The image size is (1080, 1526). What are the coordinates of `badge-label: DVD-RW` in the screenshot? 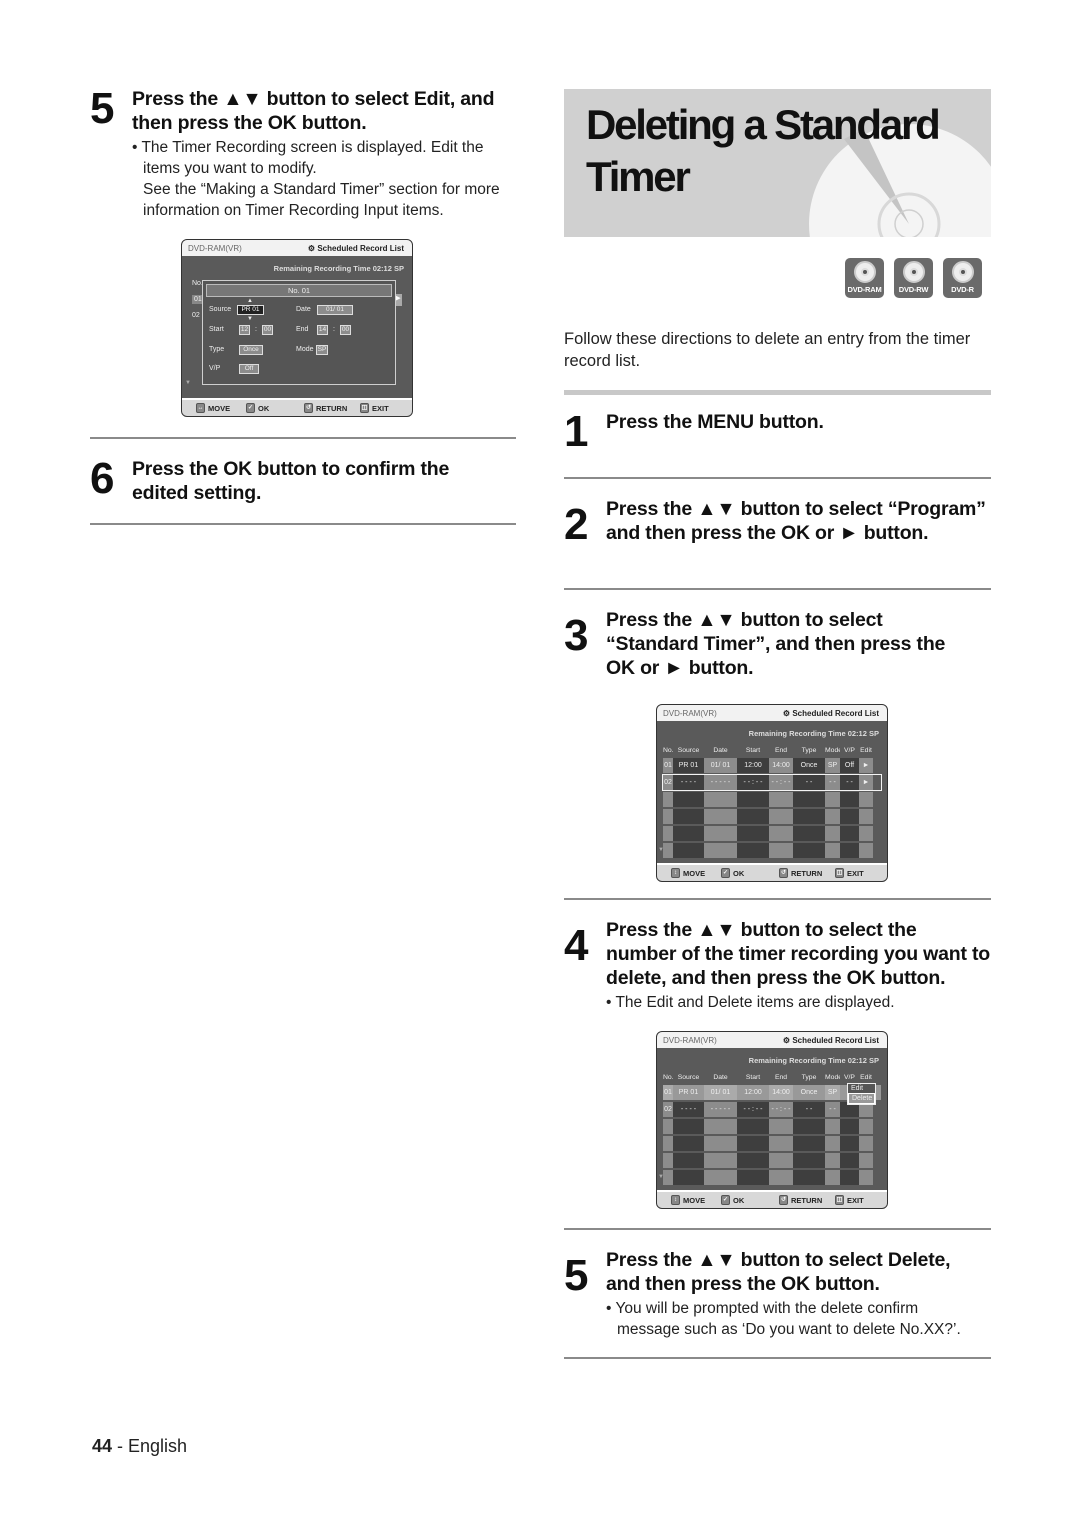 It's located at (913, 289).